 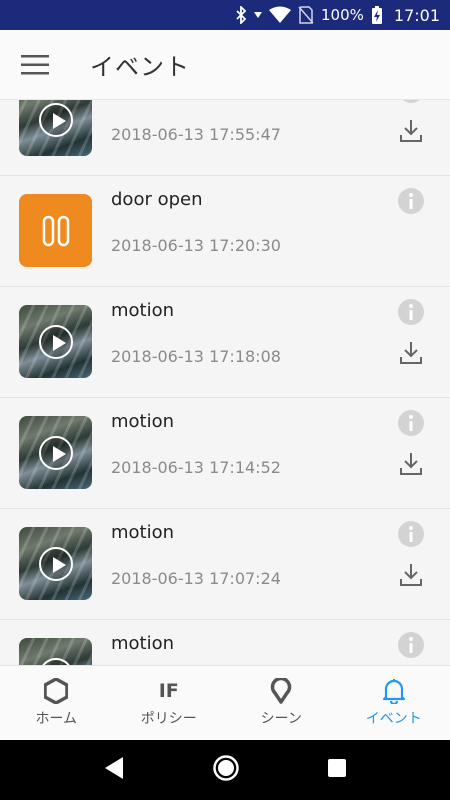 I want to click on bell-icon, so click(x=394, y=691).